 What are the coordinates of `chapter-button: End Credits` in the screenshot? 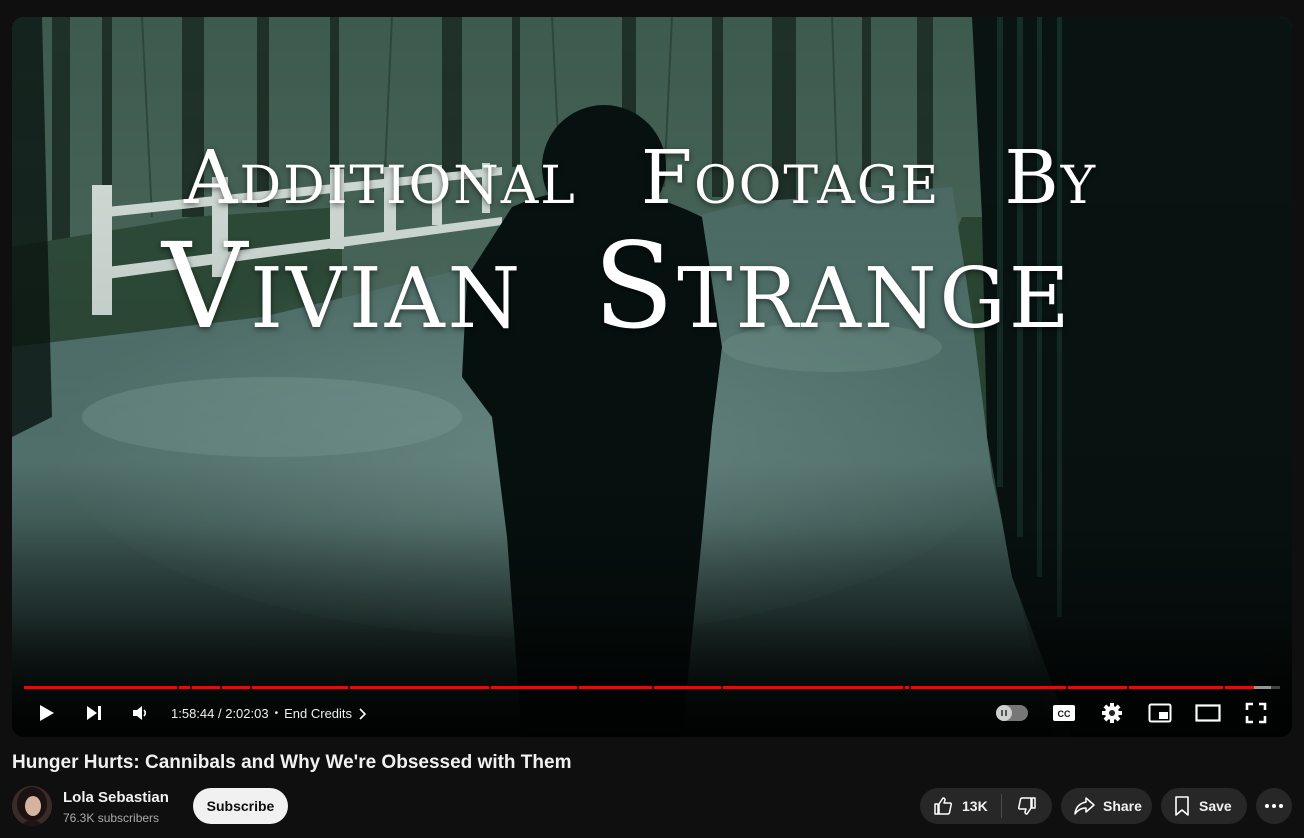 It's located at (325, 713).